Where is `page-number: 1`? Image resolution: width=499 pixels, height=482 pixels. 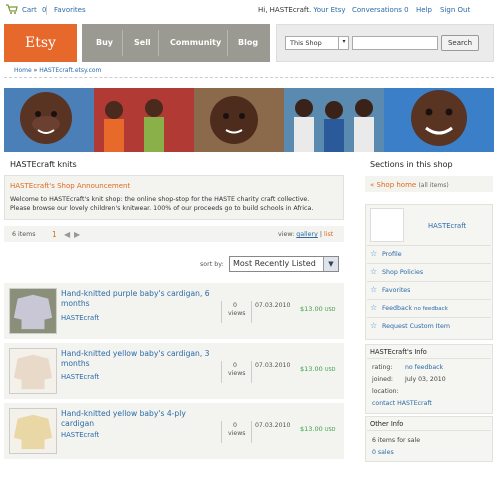 page-number: 1 is located at coordinates (54, 234).